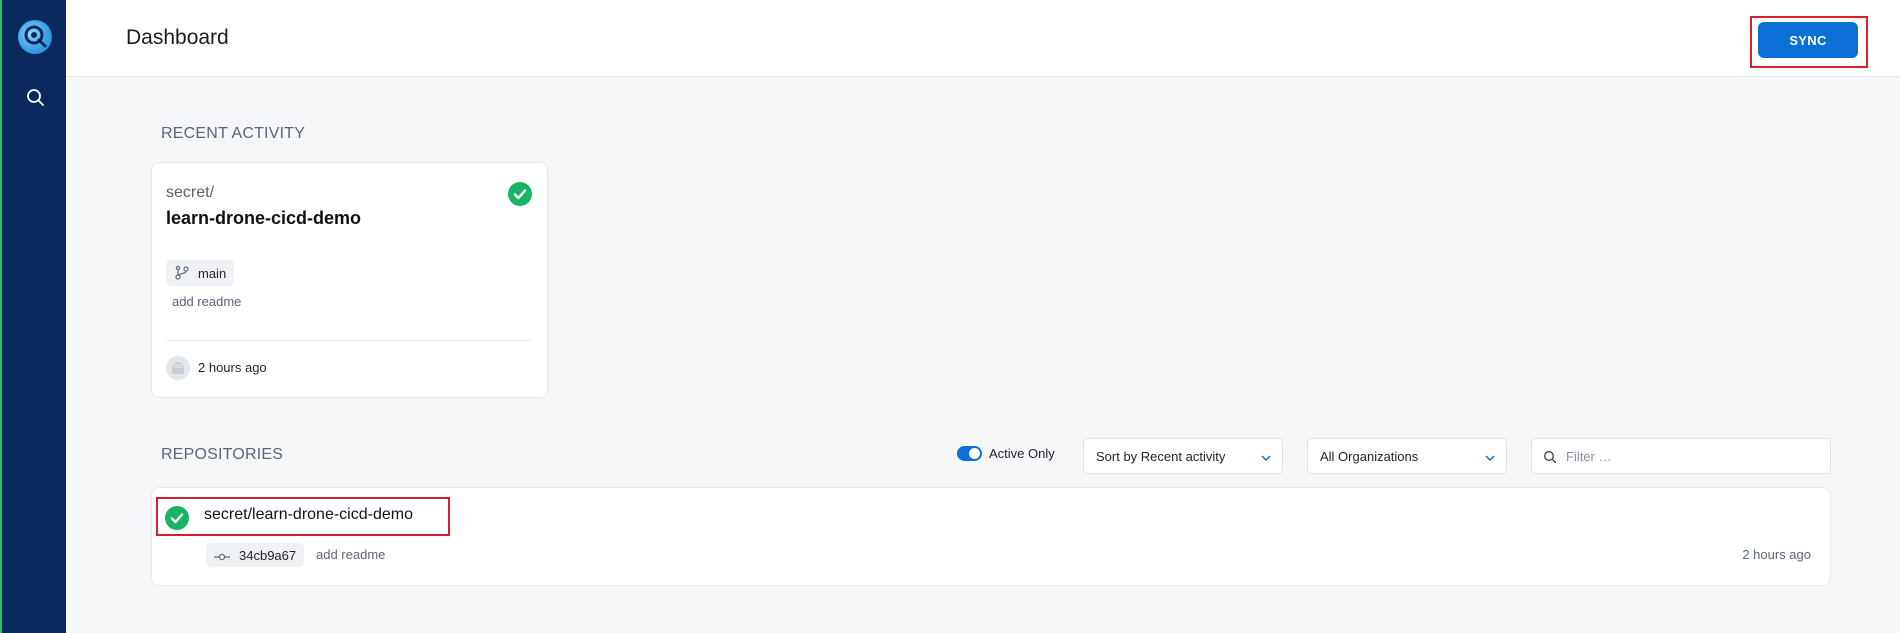  Describe the element at coordinates (33, 316) in the screenshot. I see `sidebar` at that location.